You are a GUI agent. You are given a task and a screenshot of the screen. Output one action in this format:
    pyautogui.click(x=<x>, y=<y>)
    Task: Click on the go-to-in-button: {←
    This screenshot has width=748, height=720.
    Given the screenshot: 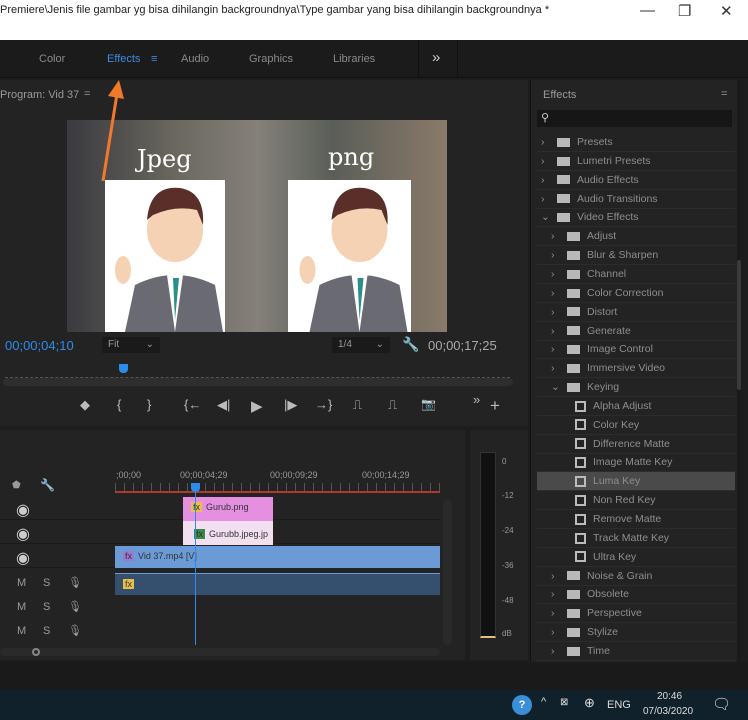 What is the action you would take?
    pyautogui.click(x=192, y=404)
    